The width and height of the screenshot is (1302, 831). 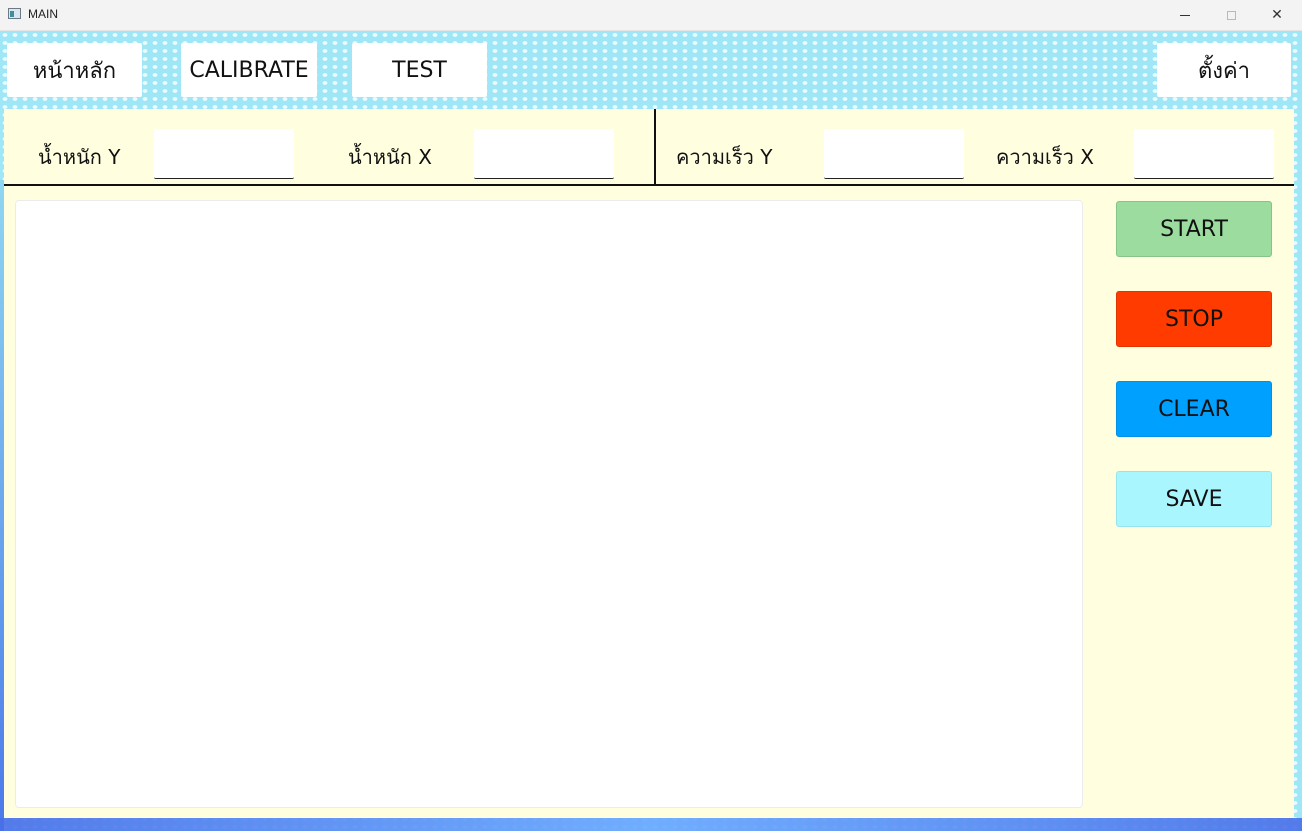 I want to click on speed-y-label: ความเร็ว Y, so click(x=724, y=157).